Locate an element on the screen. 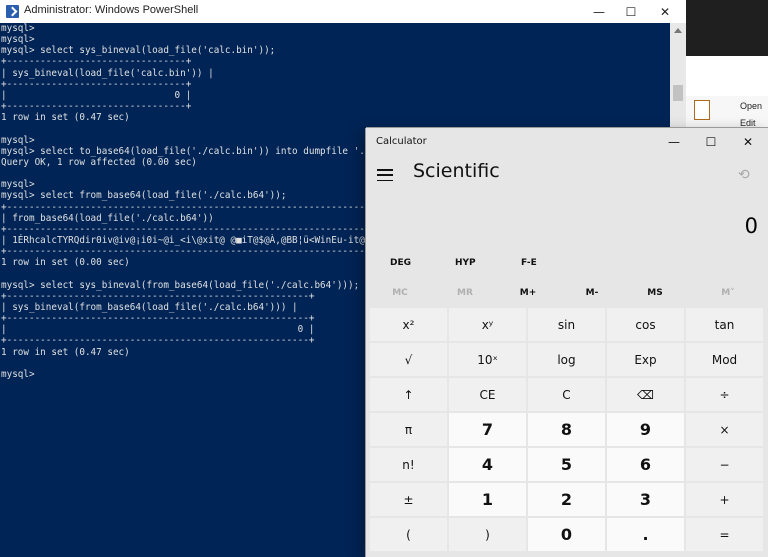 The image size is (768, 557). memory-button-m: M˅ is located at coordinates (728, 293).